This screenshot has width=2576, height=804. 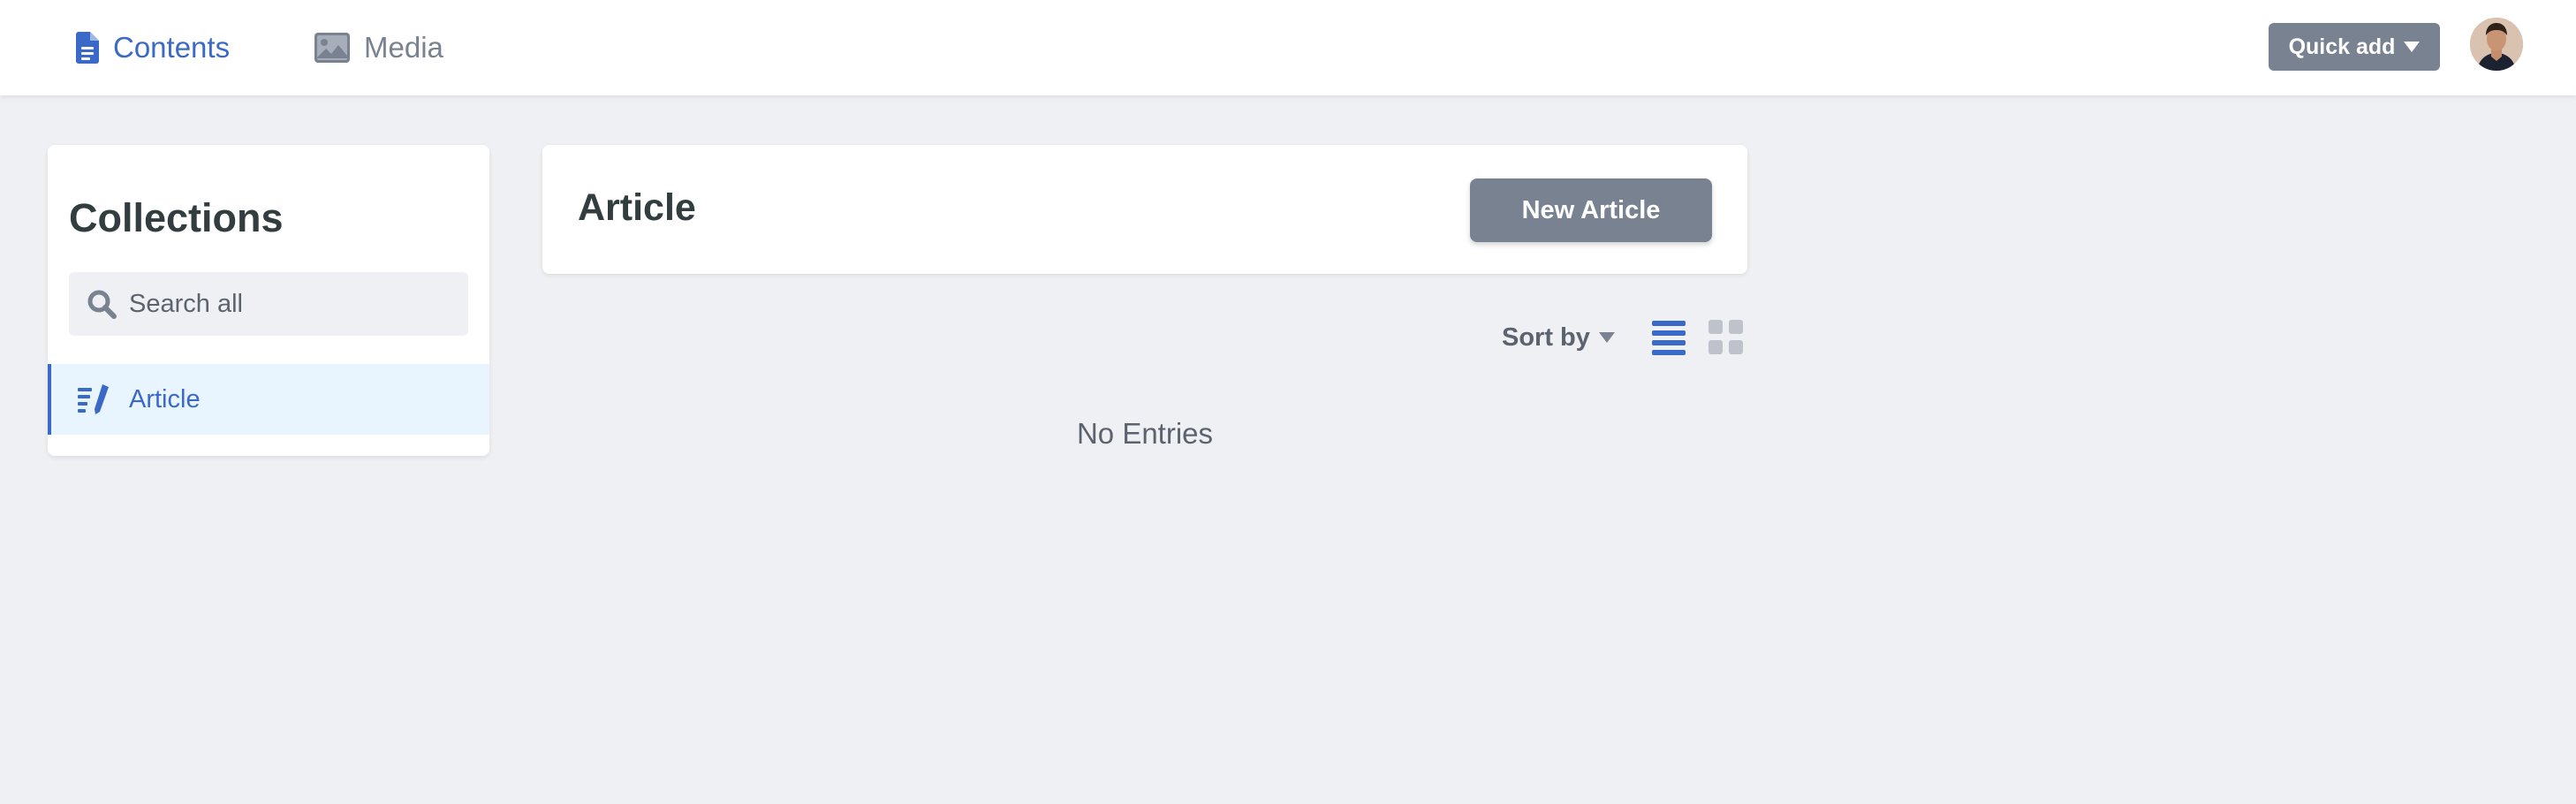 I want to click on quick-add-label: Quick add, so click(x=2342, y=46).